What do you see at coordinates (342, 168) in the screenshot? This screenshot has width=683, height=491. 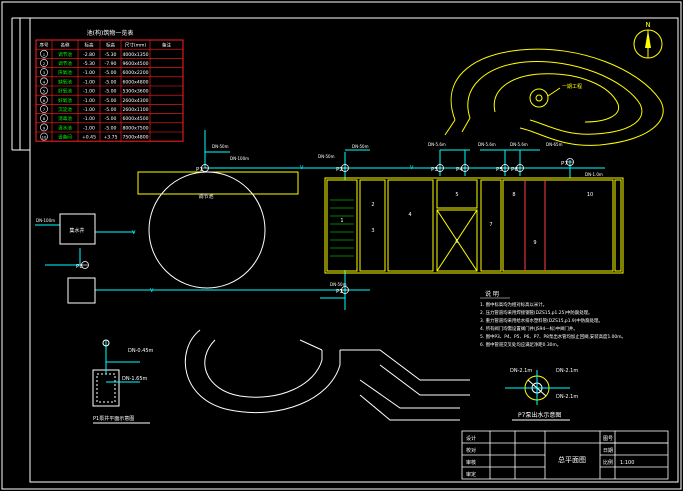 I see `pump-icon: P2` at bounding box center [342, 168].